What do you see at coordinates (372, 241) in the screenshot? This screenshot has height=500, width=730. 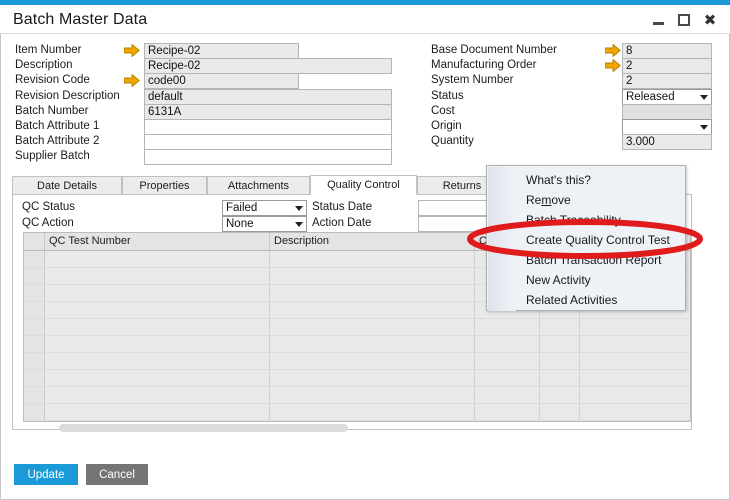 I see `grid-column-header: Description` at bounding box center [372, 241].